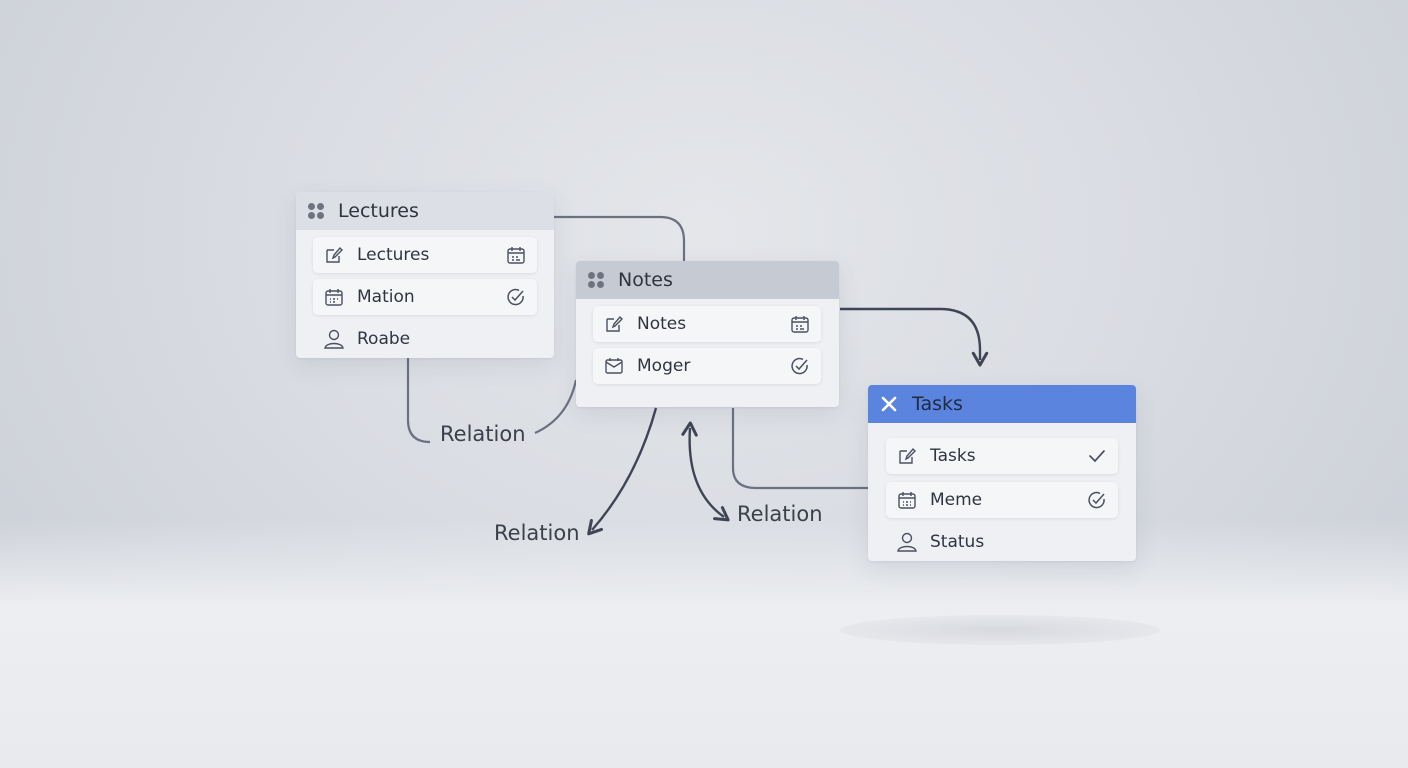 This screenshot has height=768, width=1408. I want to click on lectures-card: Lectures Lectures Mation Roabe, so click(425, 275).